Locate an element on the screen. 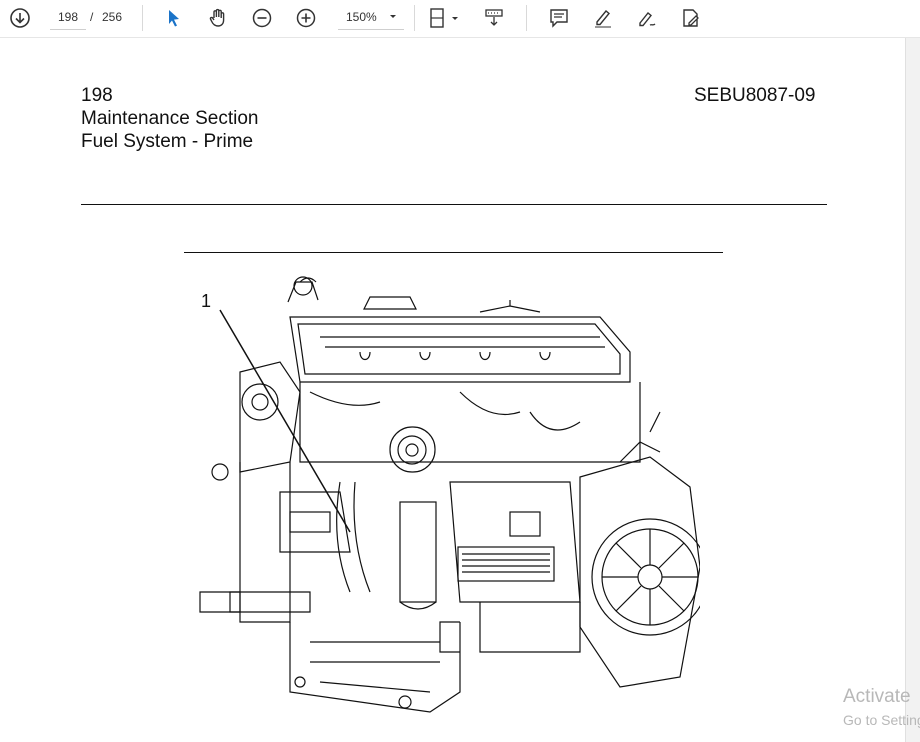 The width and height of the screenshot is (920, 742). chevron-down-icon is located at coordinates (393, 21).